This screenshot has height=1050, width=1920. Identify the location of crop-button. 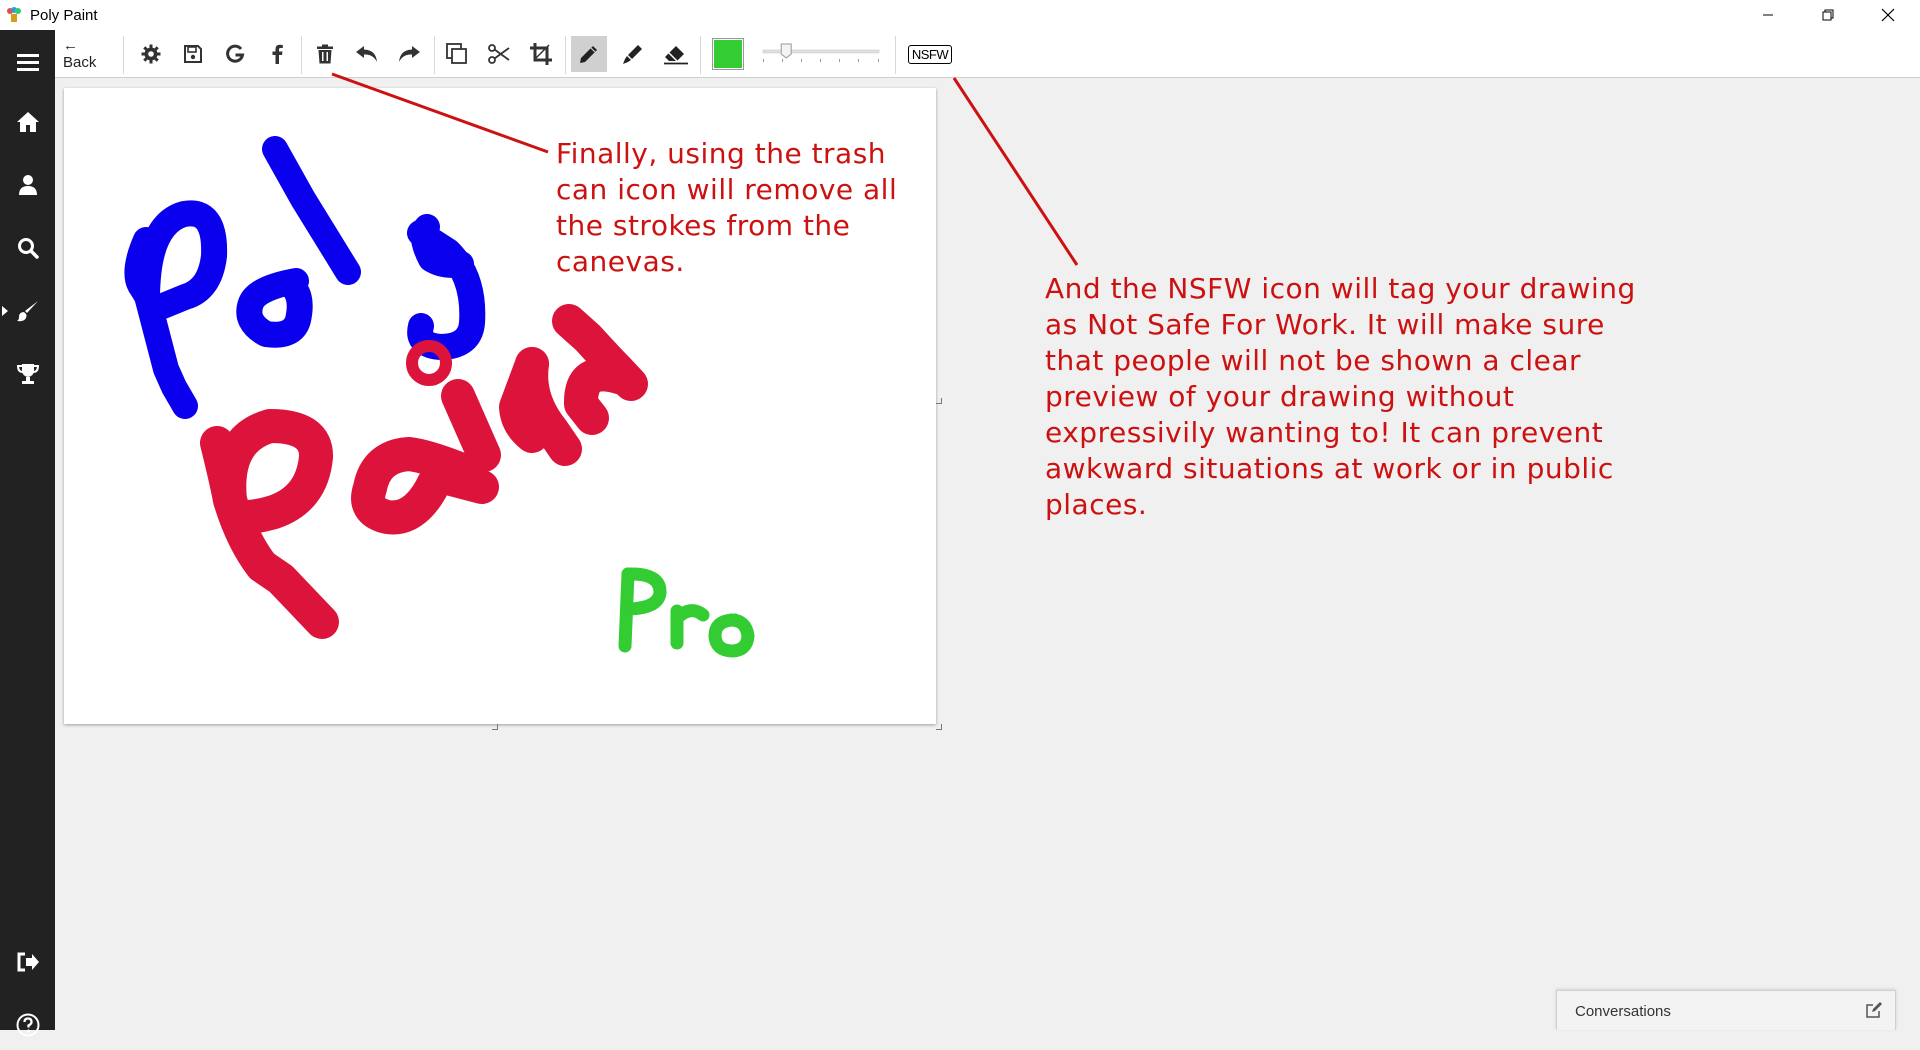
(541, 54).